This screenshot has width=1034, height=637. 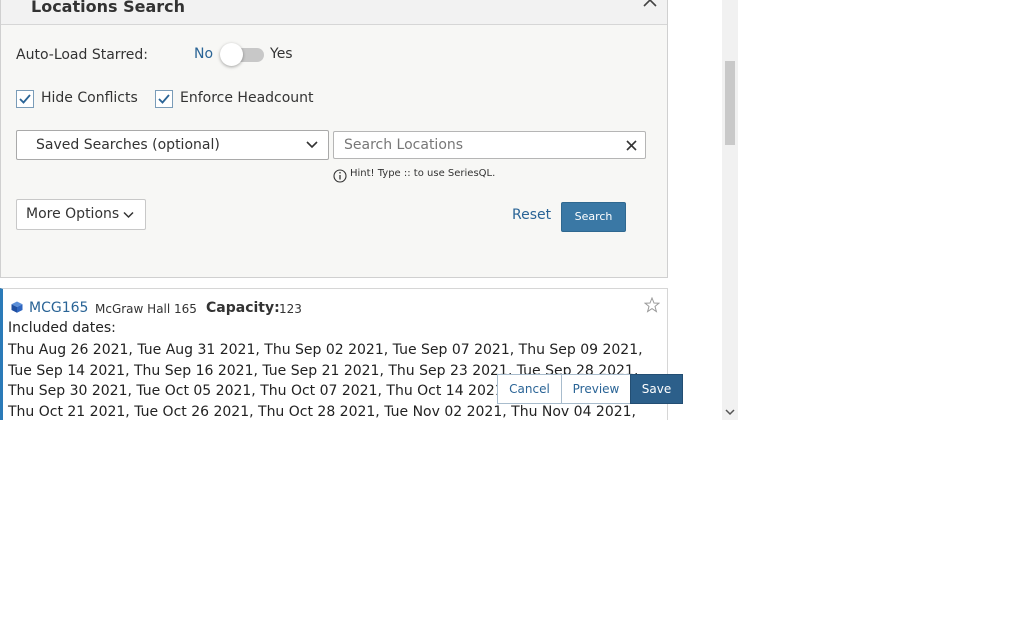 I want to click on location-code-link: MCG165, so click(x=58, y=308).